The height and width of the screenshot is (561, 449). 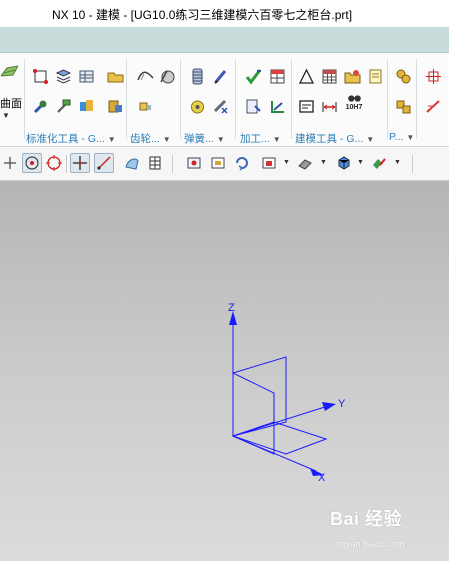 What do you see at coordinates (334, 138) in the screenshot?
I see `group-label-modeling-tools: 建模工具 - G... ▼` at bounding box center [334, 138].